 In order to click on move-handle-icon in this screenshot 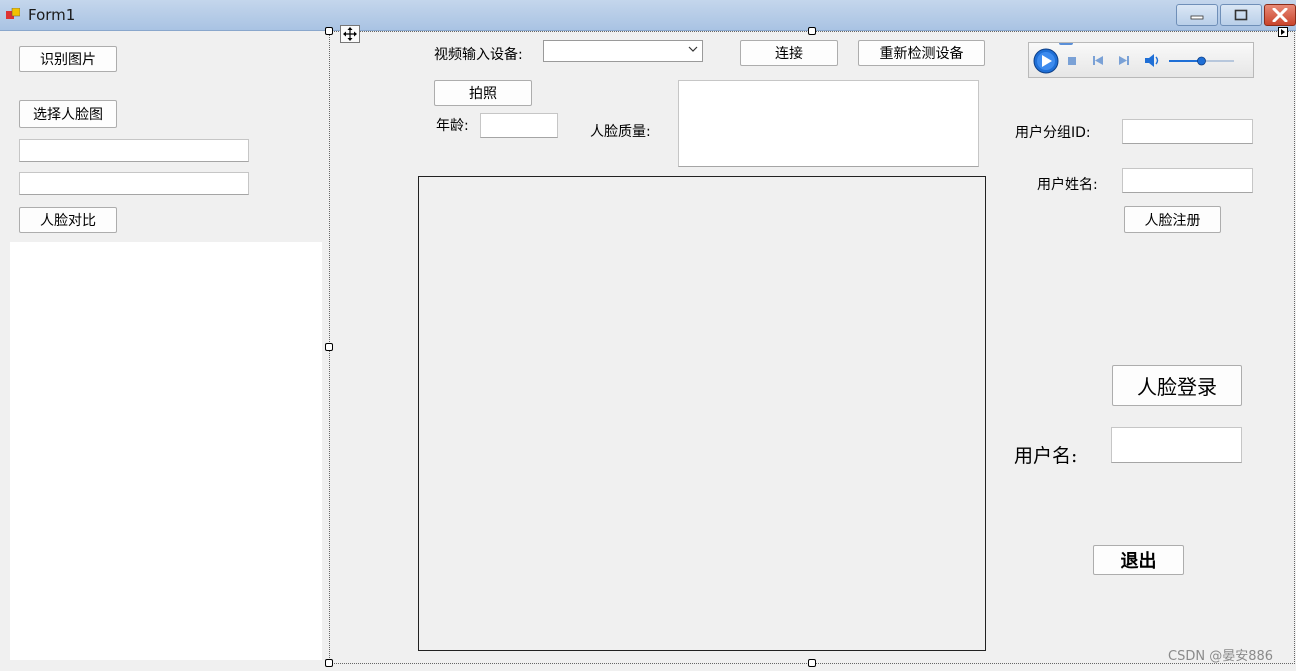, I will do `click(350, 34)`.